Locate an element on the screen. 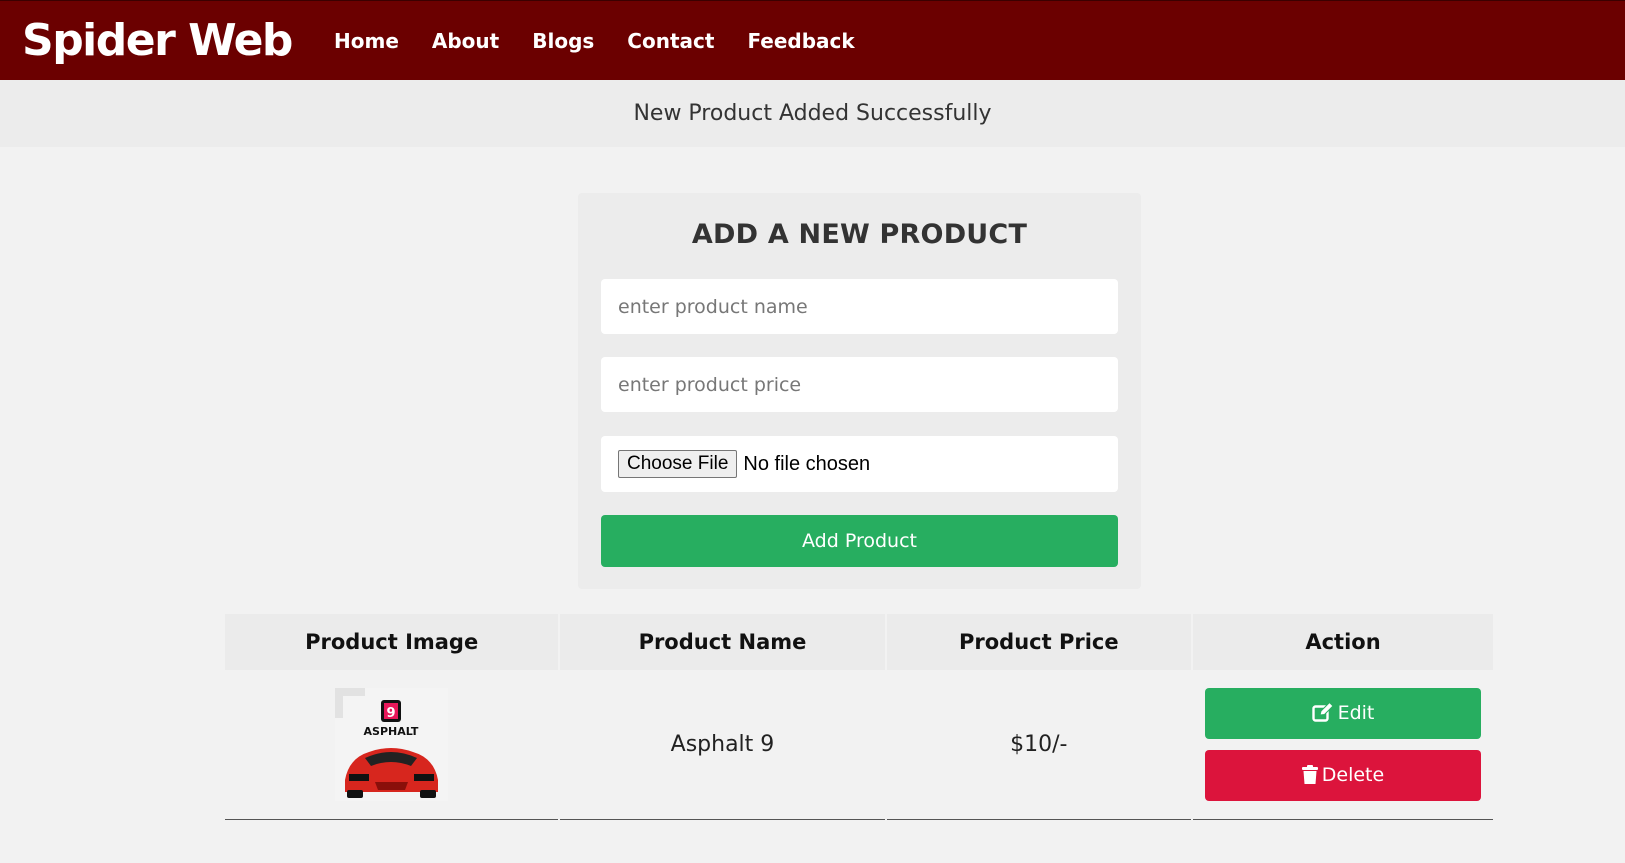 The height and width of the screenshot is (863, 1625). product-image: 9 ASPHALT is located at coordinates (392, 744).